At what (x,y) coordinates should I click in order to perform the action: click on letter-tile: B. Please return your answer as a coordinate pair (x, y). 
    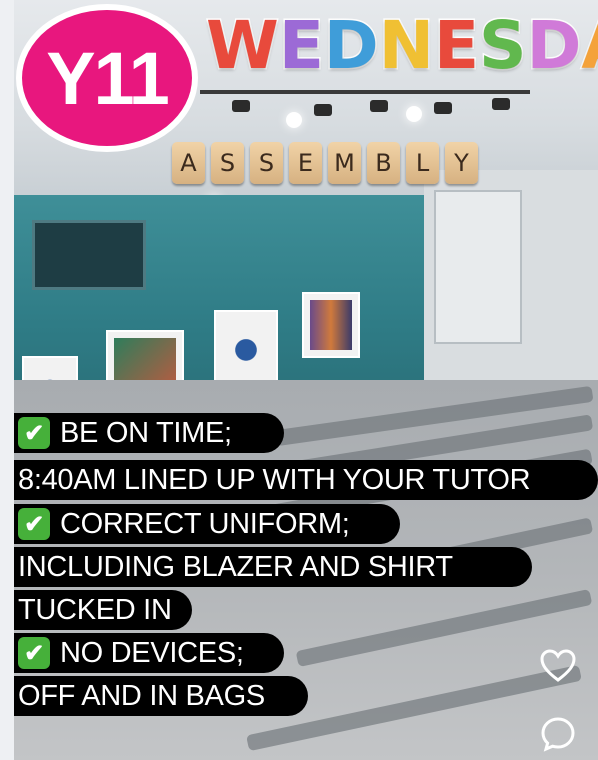
    Looking at the image, I should click on (383, 163).